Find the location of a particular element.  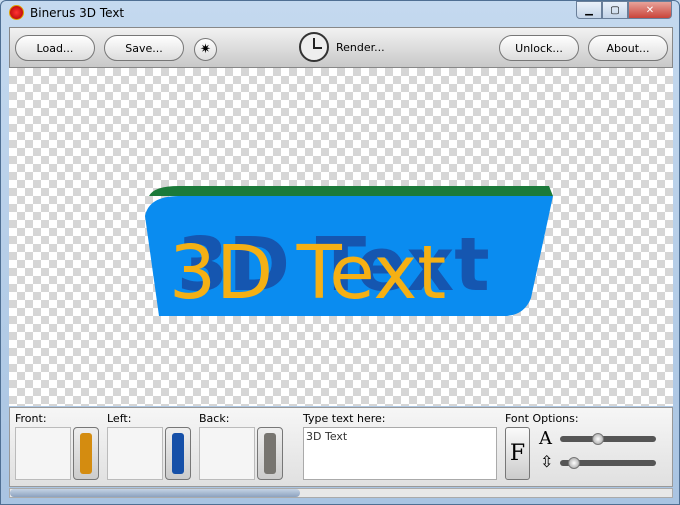

title-bar: Binerus 3D Text is located at coordinates (66, 12).